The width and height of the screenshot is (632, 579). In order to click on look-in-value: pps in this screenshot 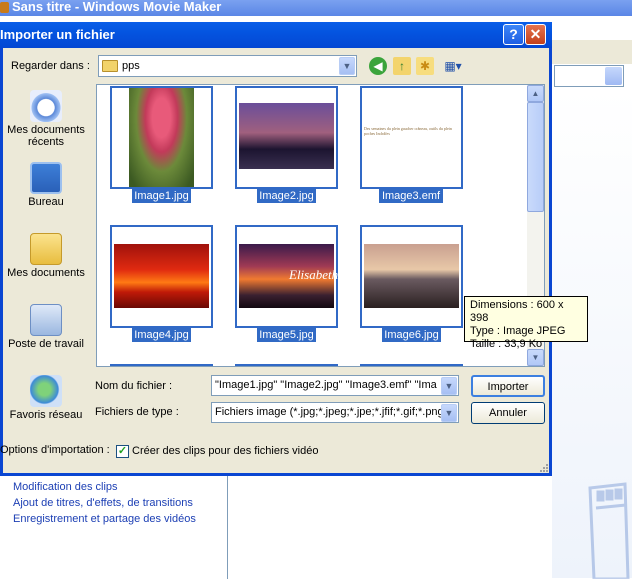, I will do `click(131, 66)`.